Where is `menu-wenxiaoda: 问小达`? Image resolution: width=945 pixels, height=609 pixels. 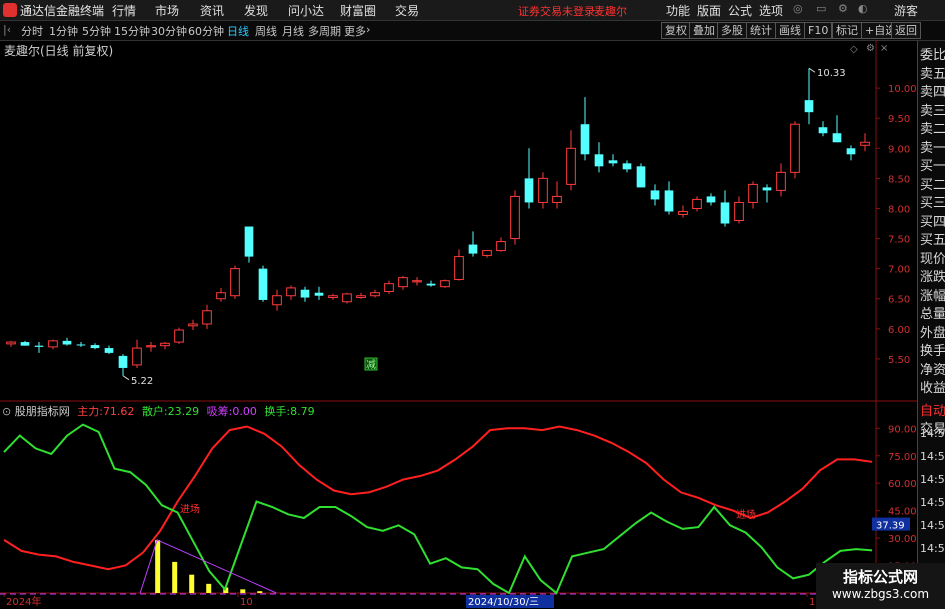 menu-wenxiaoda: 问小达 is located at coordinates (306, 10).